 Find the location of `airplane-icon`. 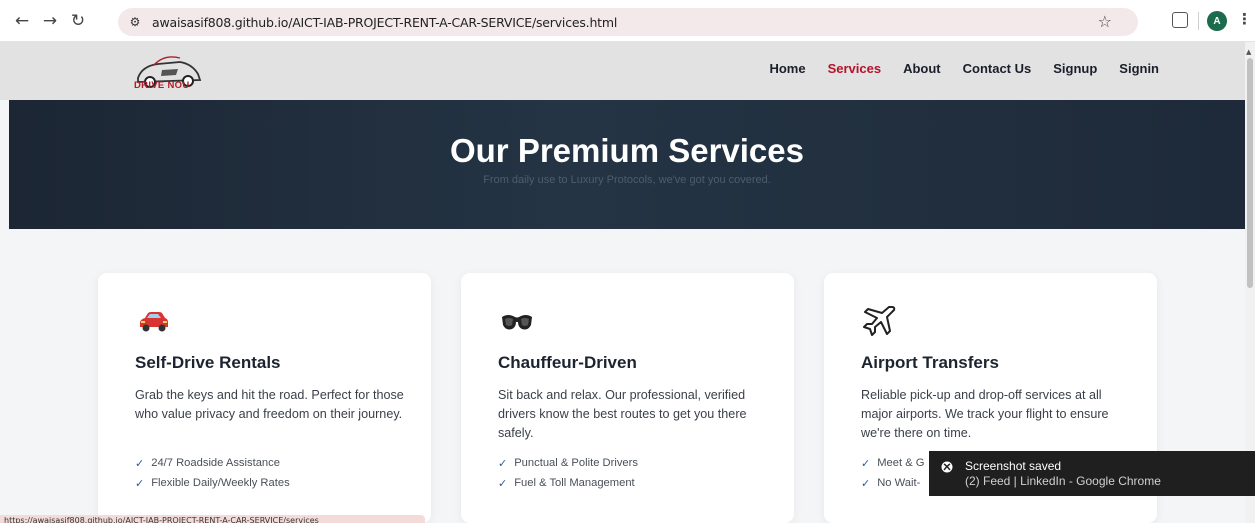

airplane-icon is located at coordinates (879, 321).